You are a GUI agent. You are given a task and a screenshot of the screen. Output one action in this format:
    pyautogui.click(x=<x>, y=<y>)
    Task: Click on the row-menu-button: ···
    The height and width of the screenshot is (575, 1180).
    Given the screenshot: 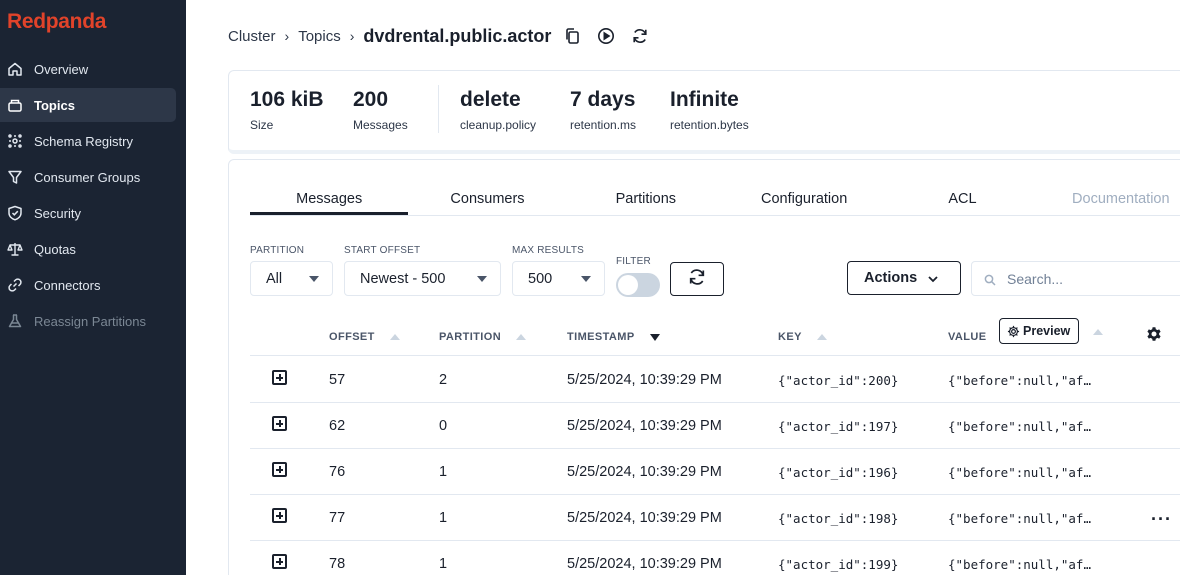 What is the action you would take?
    pyautogui.click(x=1161, y=519)
    